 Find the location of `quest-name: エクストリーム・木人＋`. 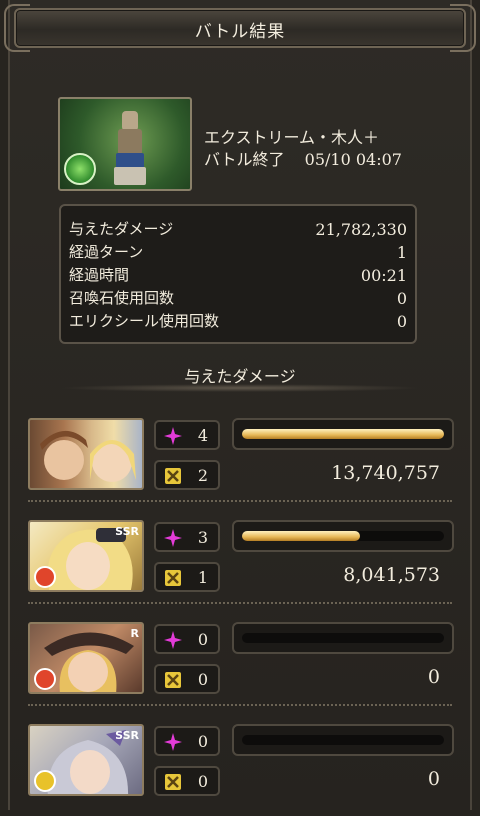

quest-name: エクストリーム・木人＋ is located at coordinates (292, 137).